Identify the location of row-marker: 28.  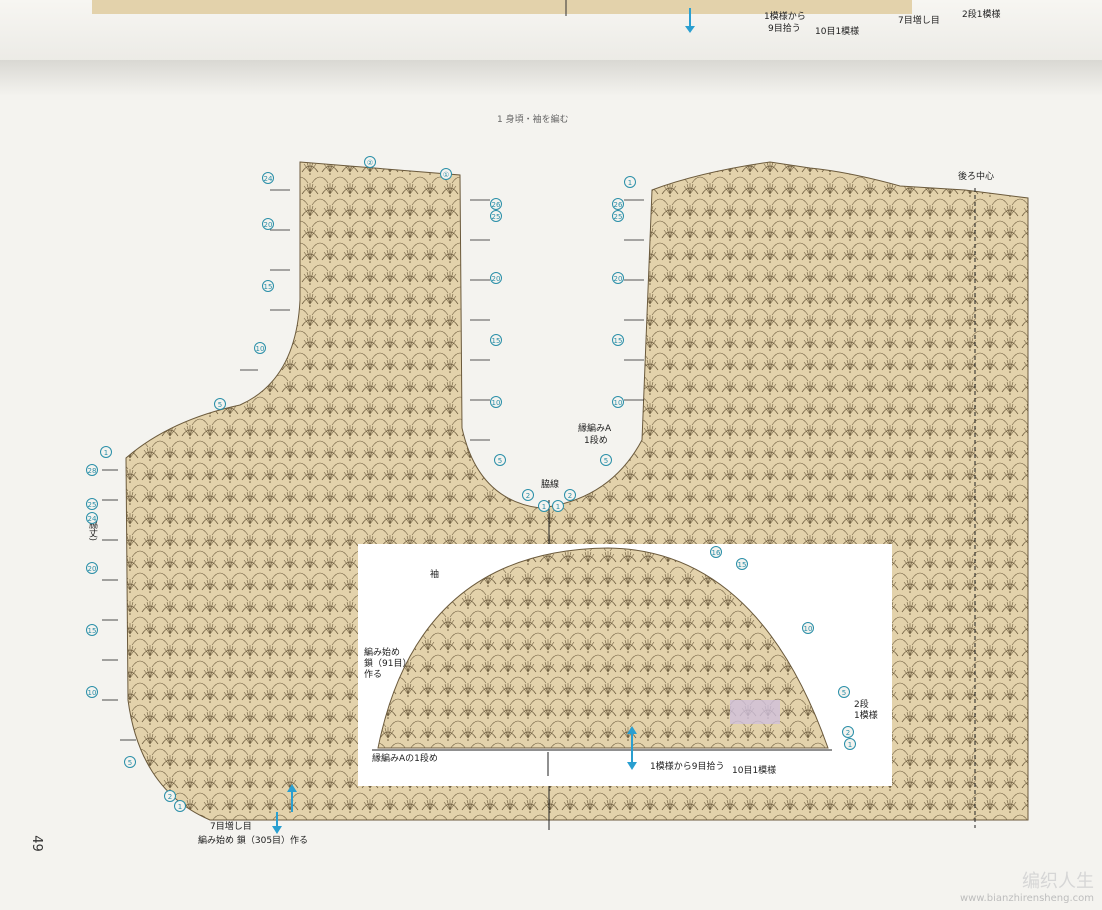
(92, 470).